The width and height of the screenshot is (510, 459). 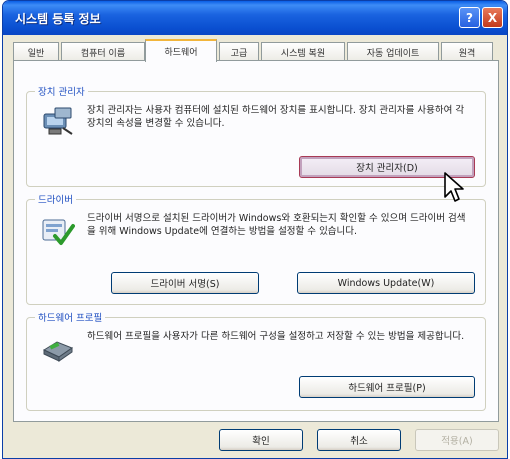 I want to click on help-icon: ?, so click(x=469, y=17).